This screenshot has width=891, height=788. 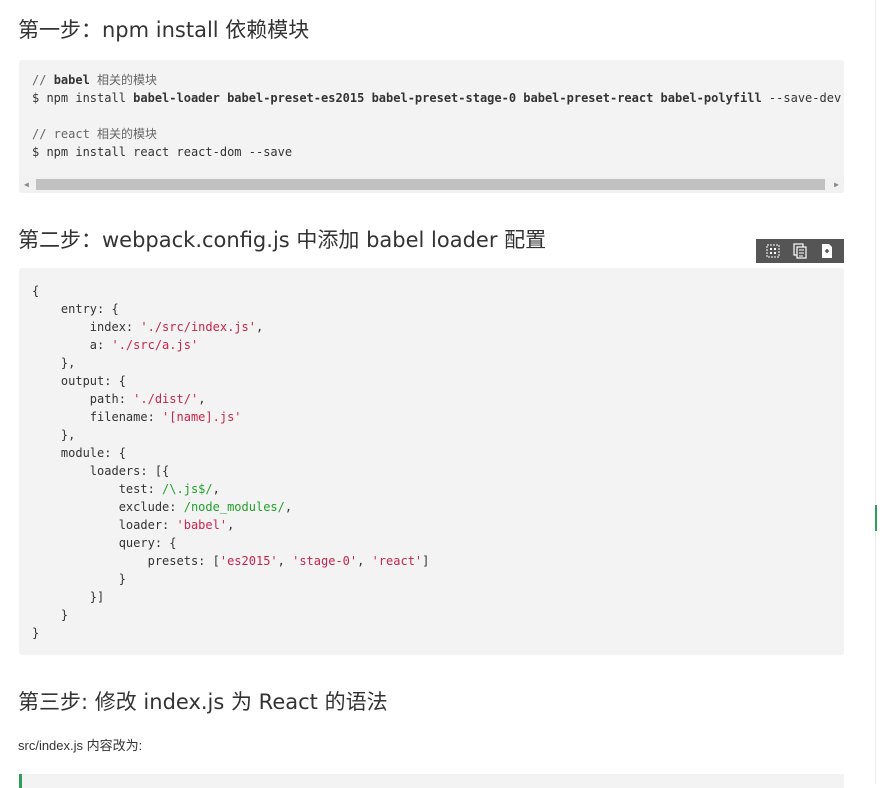 What do you see at coordinates (26, 185) in the screenshot?
I see `scroll-left-arrow-icon: ◀` at bounding box center [26, 185].